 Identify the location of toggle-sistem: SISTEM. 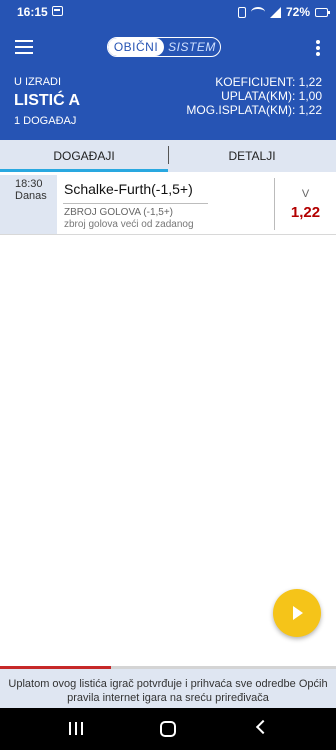
(192, 47).